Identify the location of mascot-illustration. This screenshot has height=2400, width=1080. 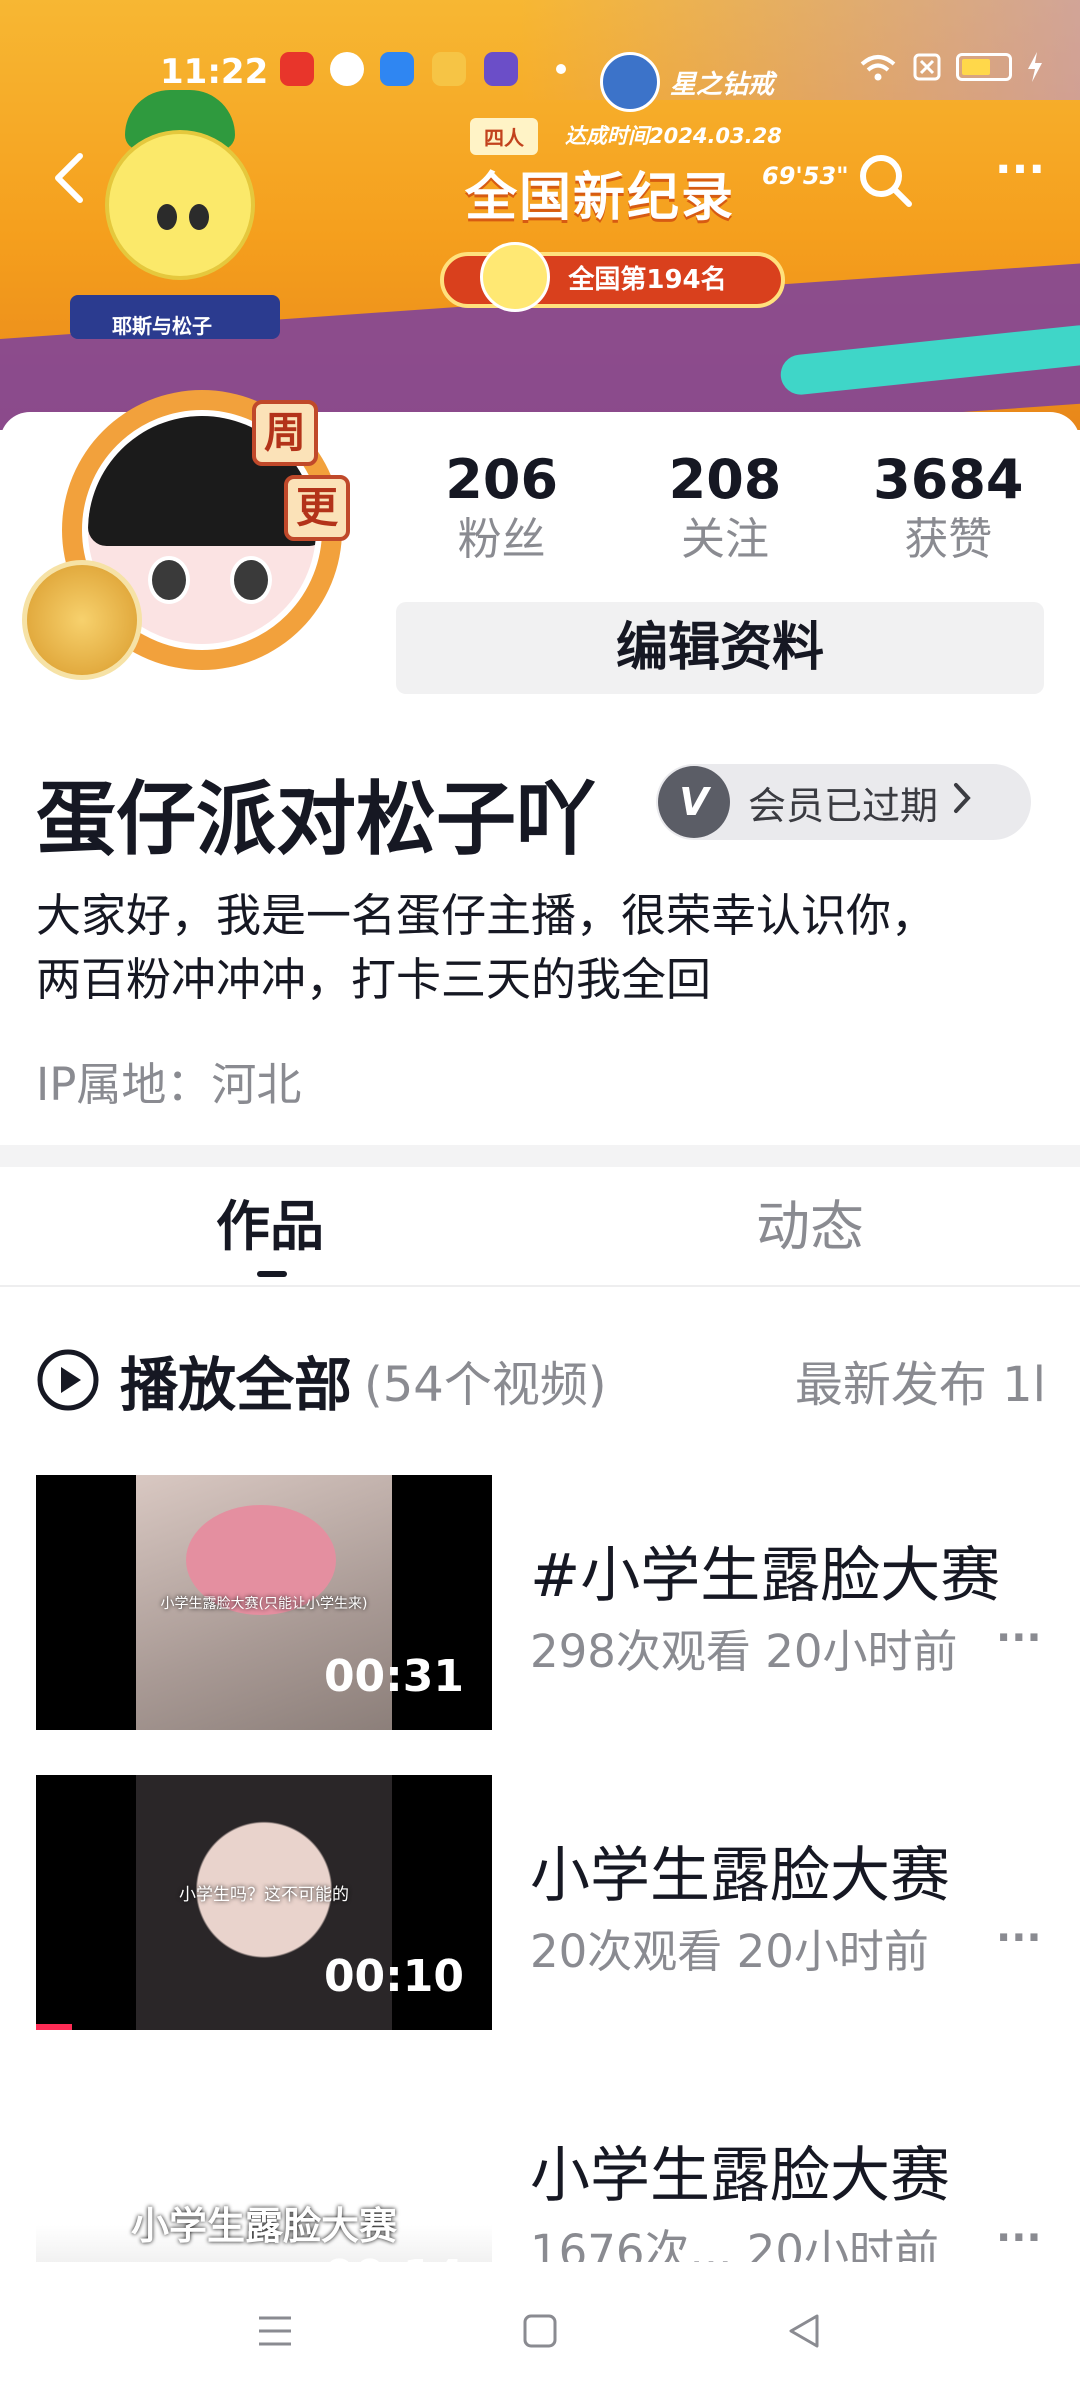
(175, 214).